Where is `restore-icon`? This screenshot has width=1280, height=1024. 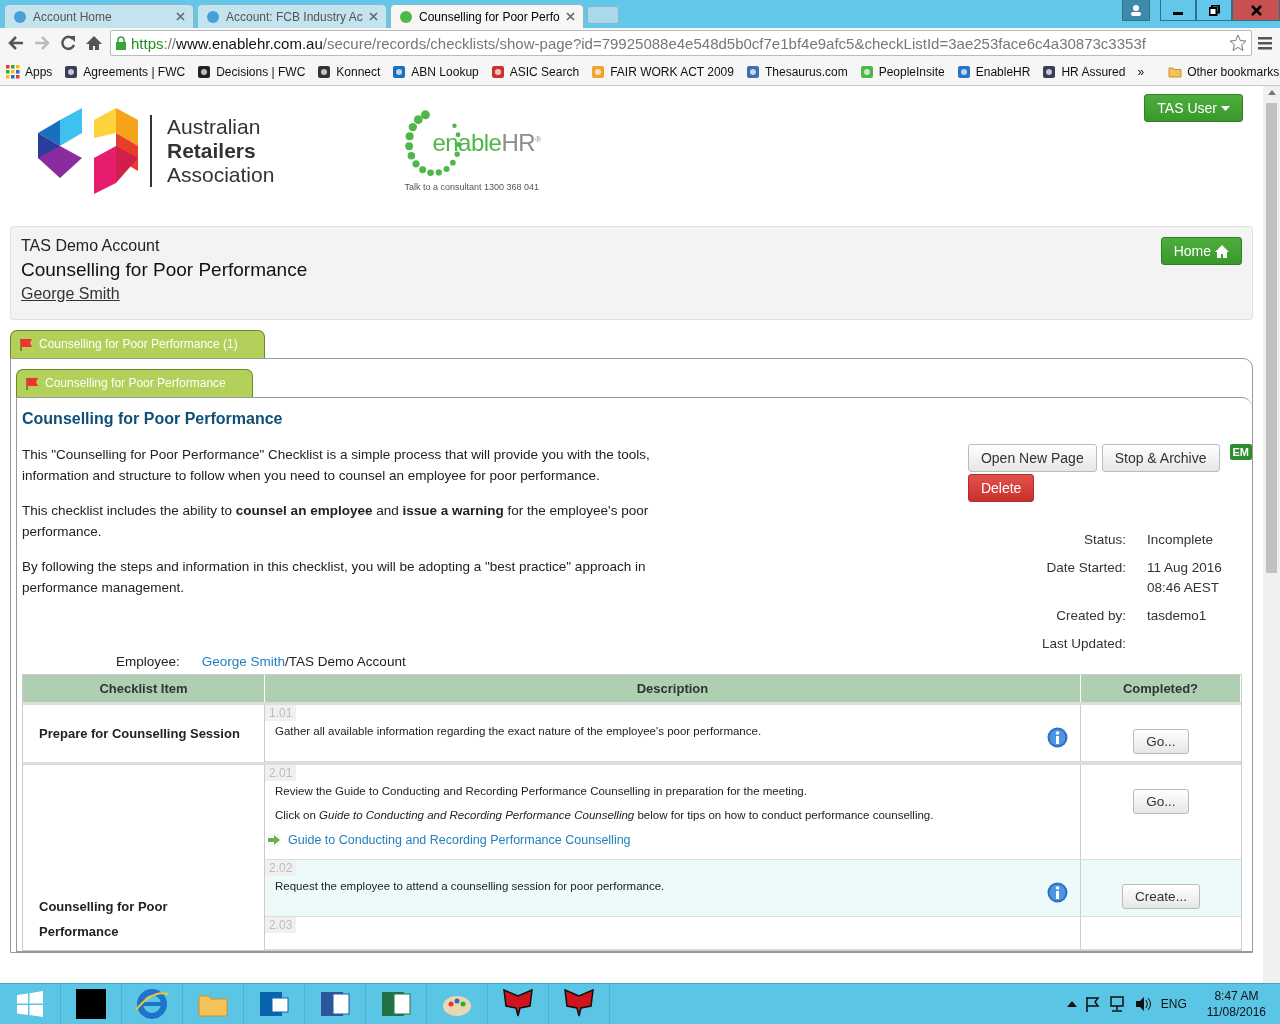
restore-icon is located at coordinates (1214, 10).